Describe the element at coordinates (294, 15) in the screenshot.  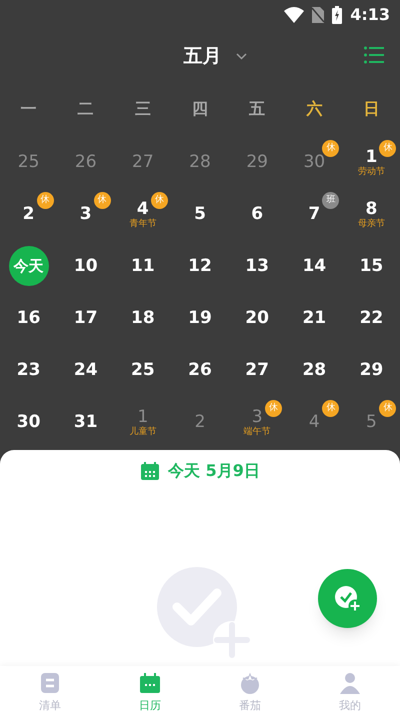
I see `wifi-icon` at that location.